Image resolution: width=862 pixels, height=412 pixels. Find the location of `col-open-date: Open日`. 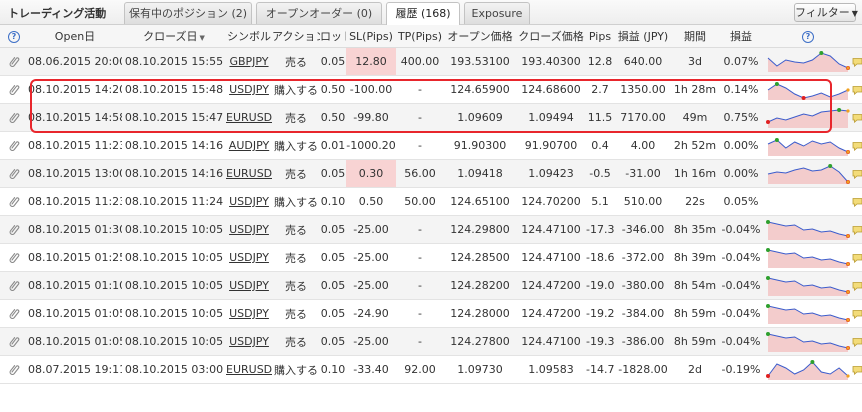

col-open-date: Open日 is located at coordinates (75, 36).